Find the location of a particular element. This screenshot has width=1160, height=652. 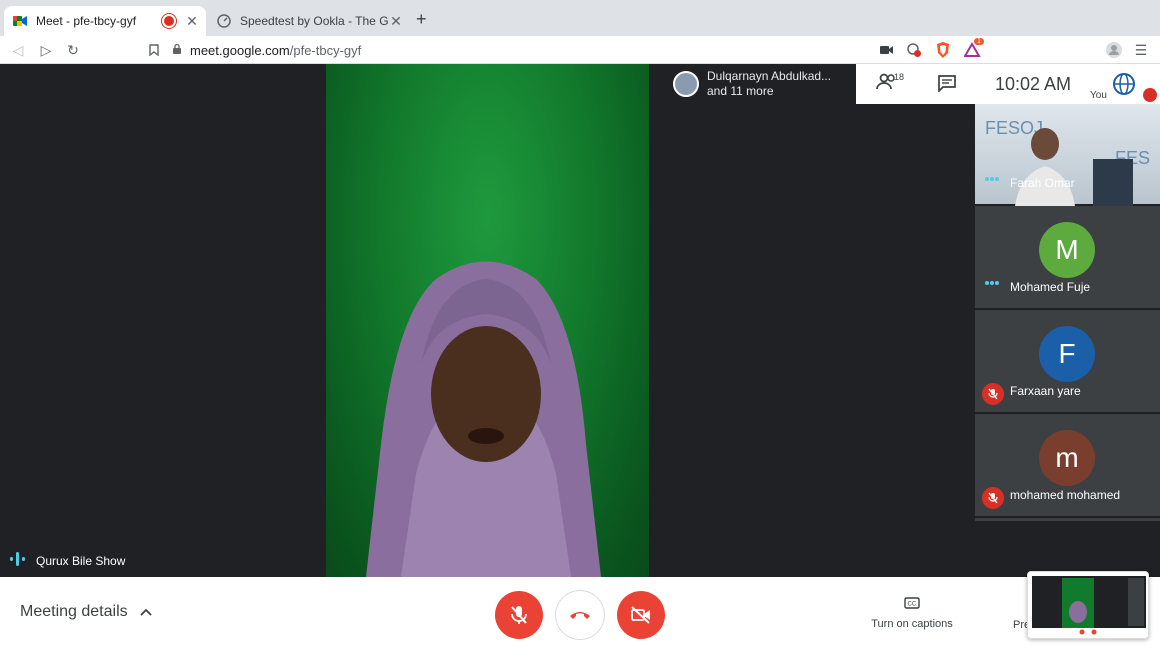

audio-level-icon is located at coordinates (18, 560).